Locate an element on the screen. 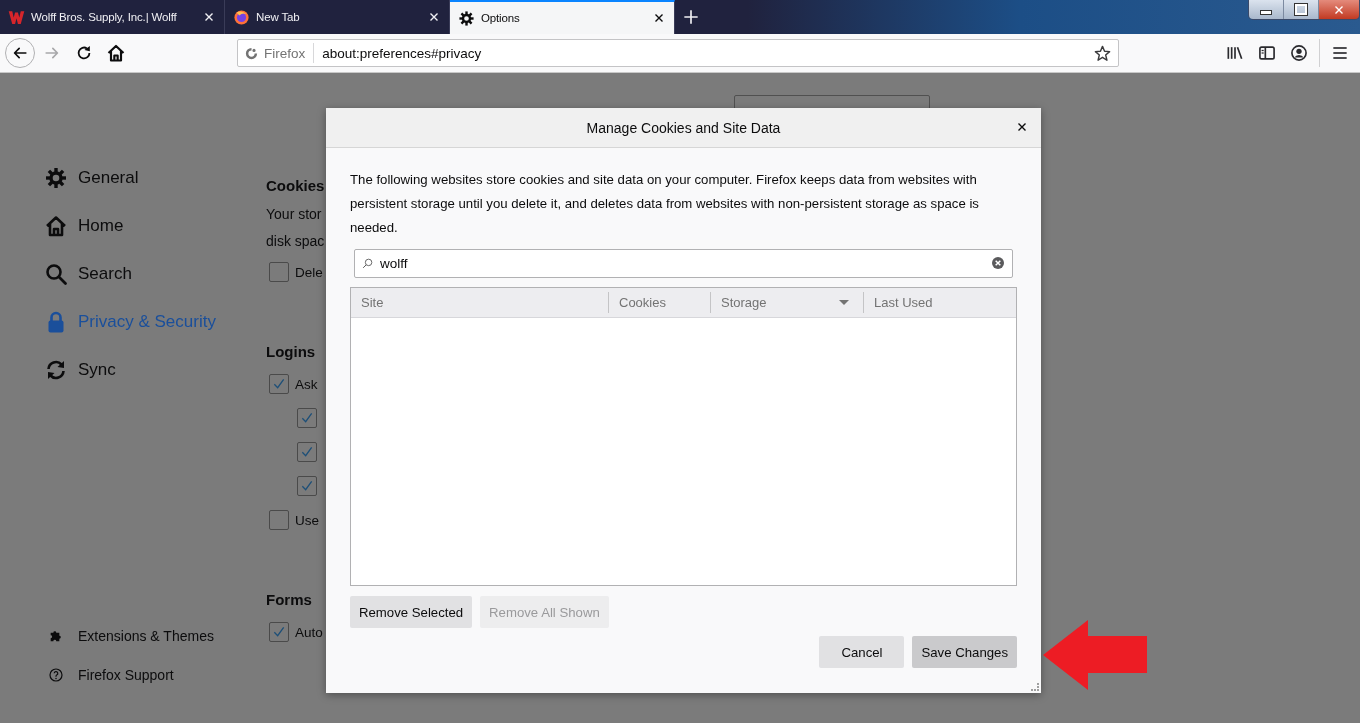 The height and width of the screenshot is (723, 1360). checkbox-label: Dele is located at coordinates (309, 272).